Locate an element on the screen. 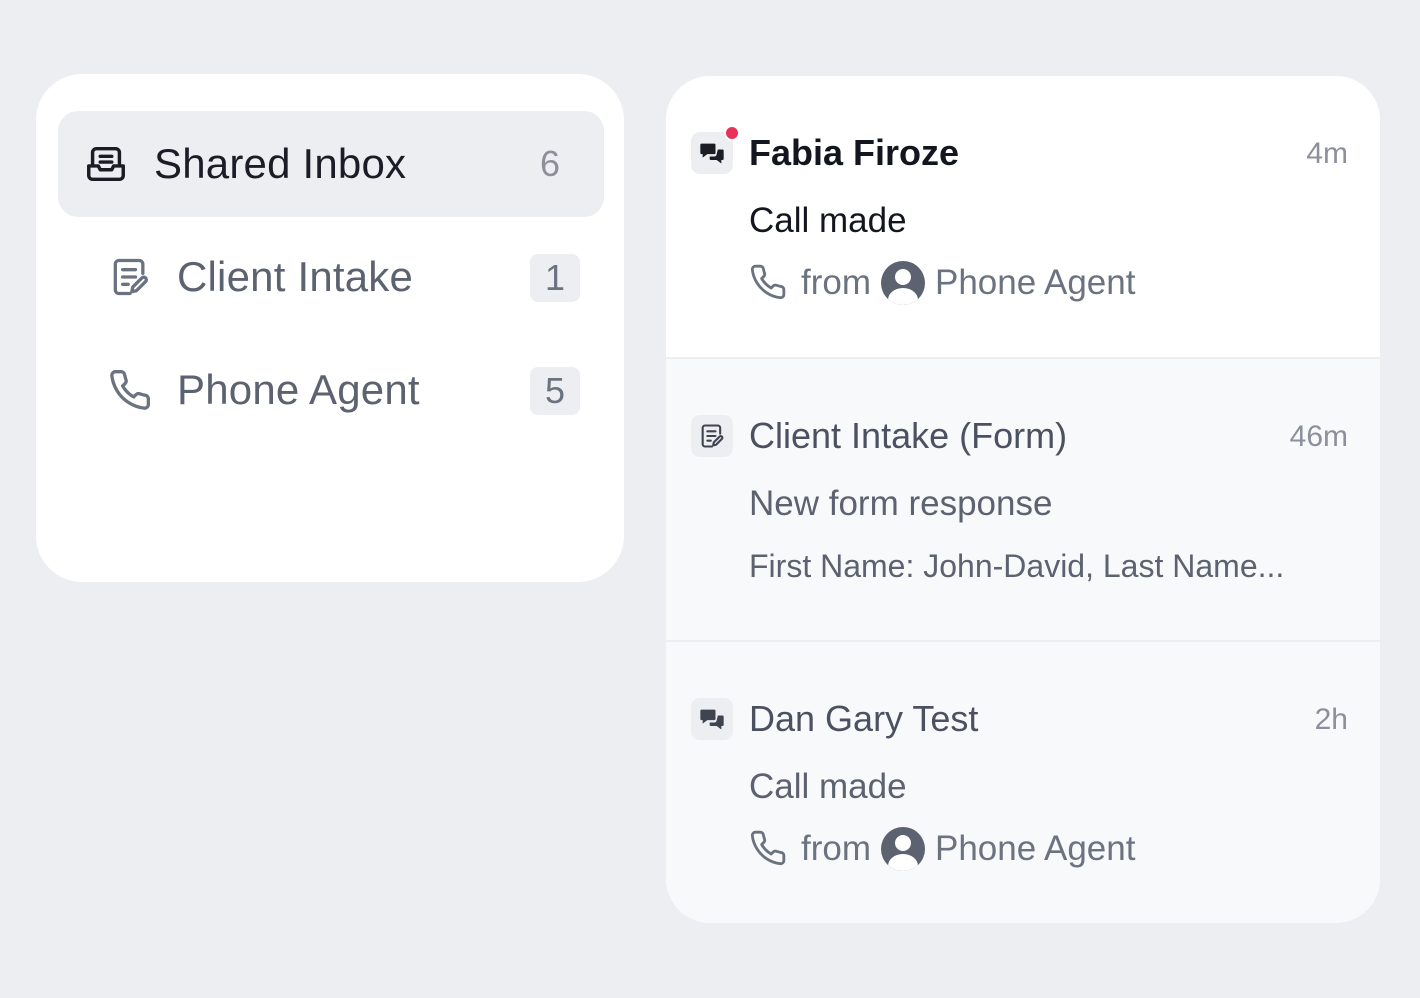 The image size is (1420, 998). sidebar-item-label: Phone Agent is located at coordinates (298, 389).